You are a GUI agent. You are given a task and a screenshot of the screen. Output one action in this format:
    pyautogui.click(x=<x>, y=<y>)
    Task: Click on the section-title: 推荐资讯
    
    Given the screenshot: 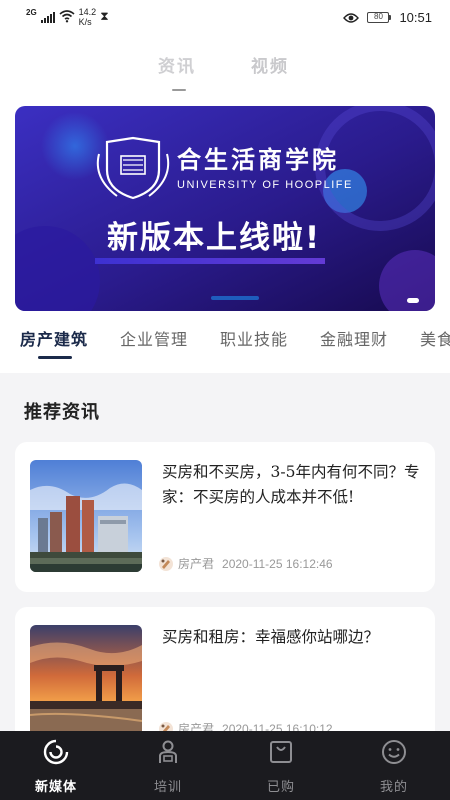 What is the action you would take?
    pyautogui.click(x=62, y=412)
    